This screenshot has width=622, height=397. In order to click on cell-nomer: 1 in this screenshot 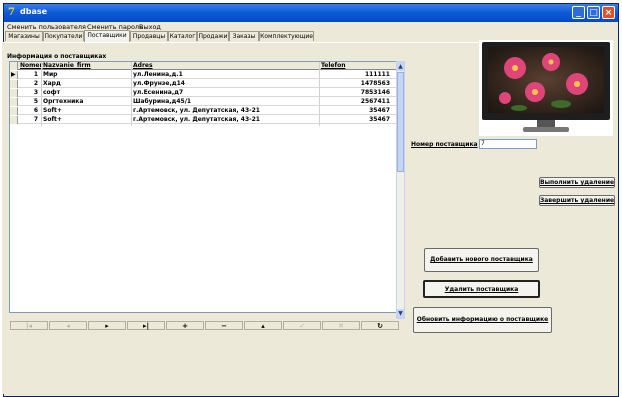, I will do `click(35, 74)`.